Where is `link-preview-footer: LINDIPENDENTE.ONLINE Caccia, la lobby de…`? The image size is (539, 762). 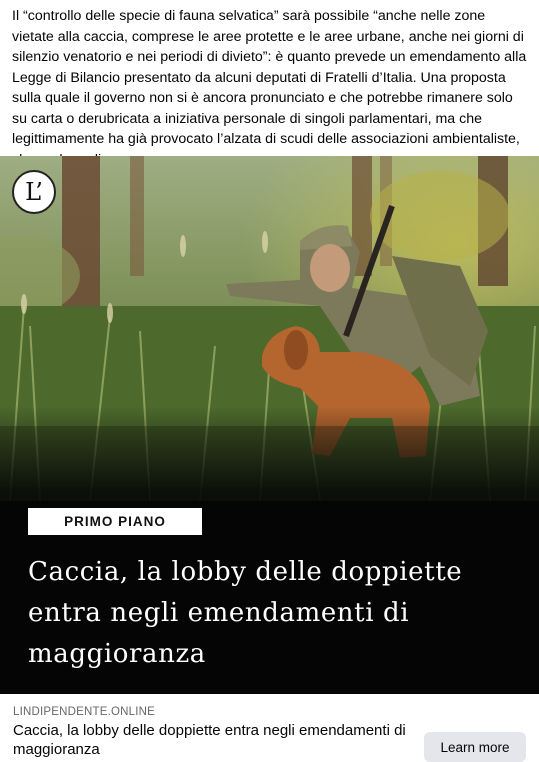
link-preview-footer: LINDIPENDENTE.ONLINE Caccia, la lobby de… is located at coordinates (269, 728).